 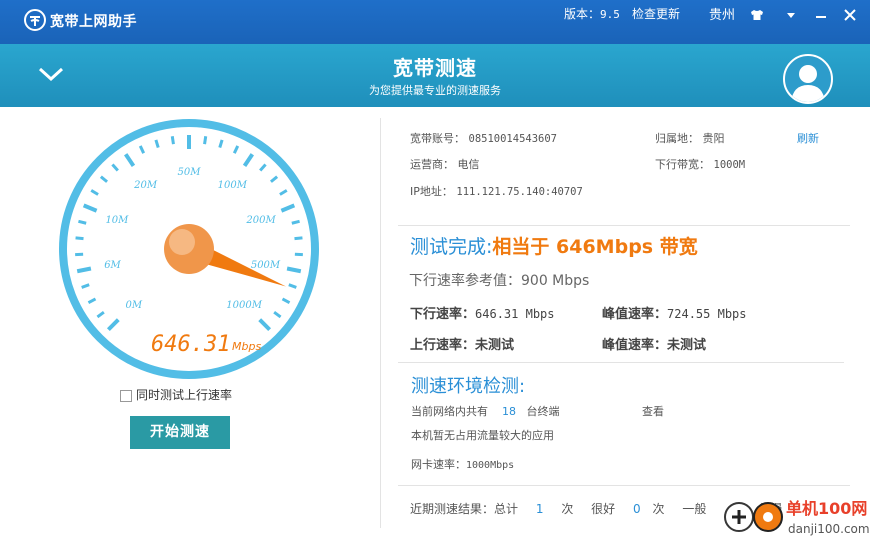 What do you see at coordinates (462, 343) in the screenshot?
I see `upload-speed: 上行速率：未测试` at bounding box center [462, 343].